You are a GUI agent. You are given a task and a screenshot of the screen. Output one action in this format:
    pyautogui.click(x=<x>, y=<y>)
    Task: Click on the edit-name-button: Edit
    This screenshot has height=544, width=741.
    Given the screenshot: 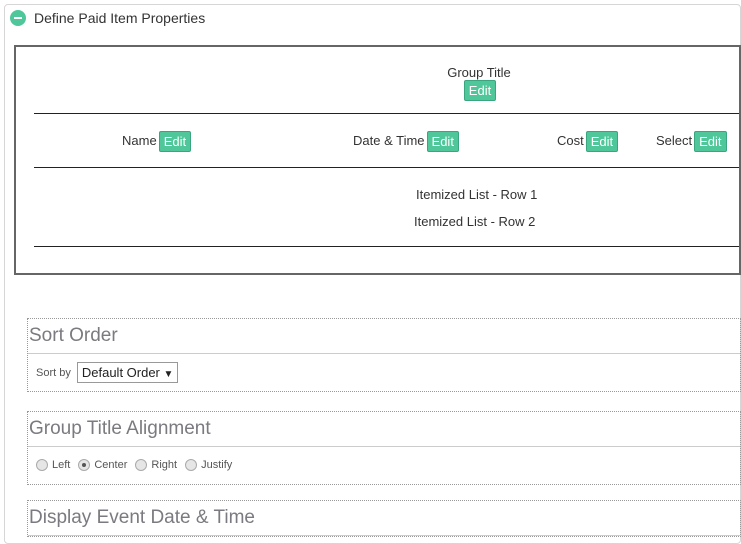 What is the action you would take?
    pyautogui.click(x=175, y=141)
    